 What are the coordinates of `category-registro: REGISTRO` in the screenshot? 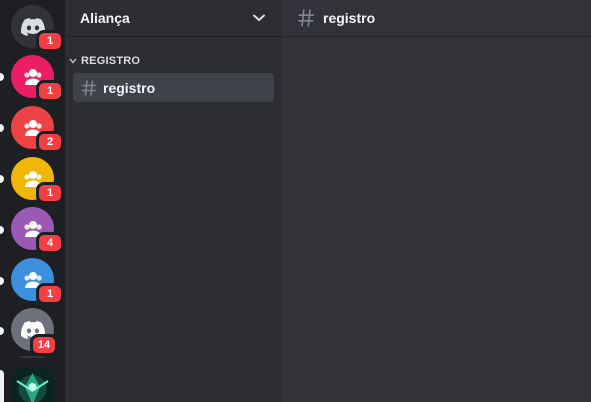 It's located at (104, 61).